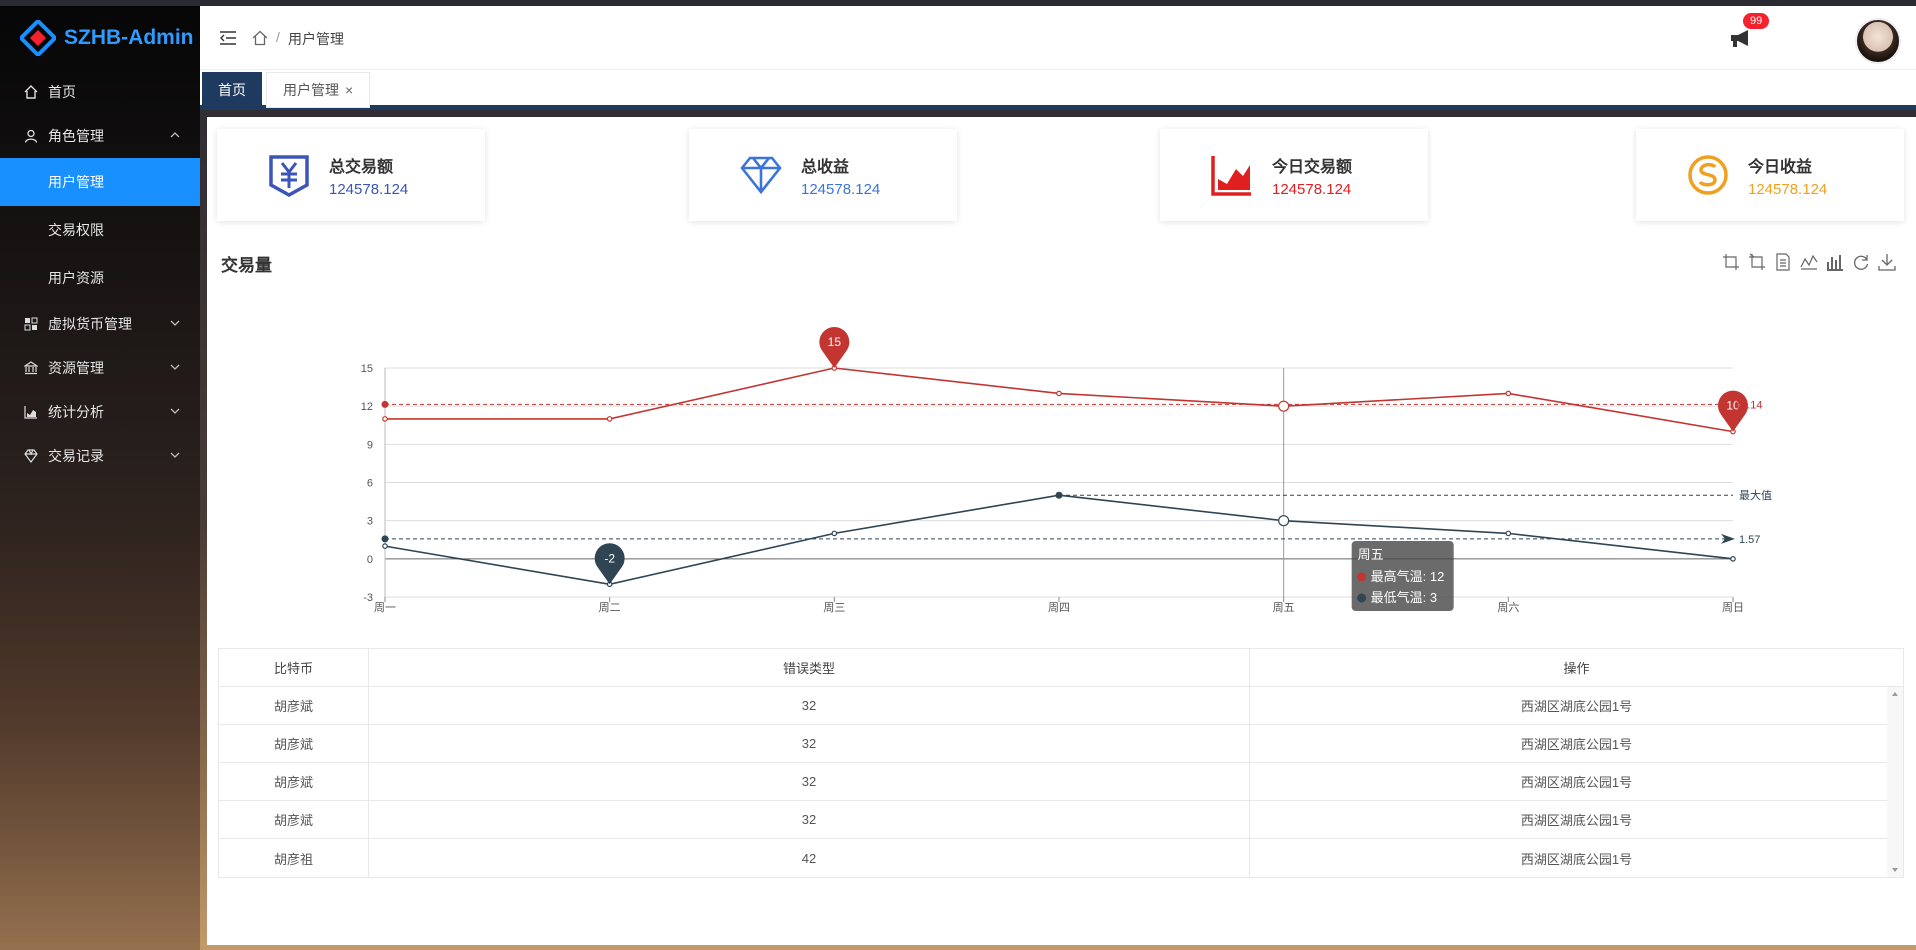 The width and height of the screenshot is (1916, 950). Describe the element at coordinates (1284, 607) in the screenshot. I see `x-tick-label: 周五` at that location.